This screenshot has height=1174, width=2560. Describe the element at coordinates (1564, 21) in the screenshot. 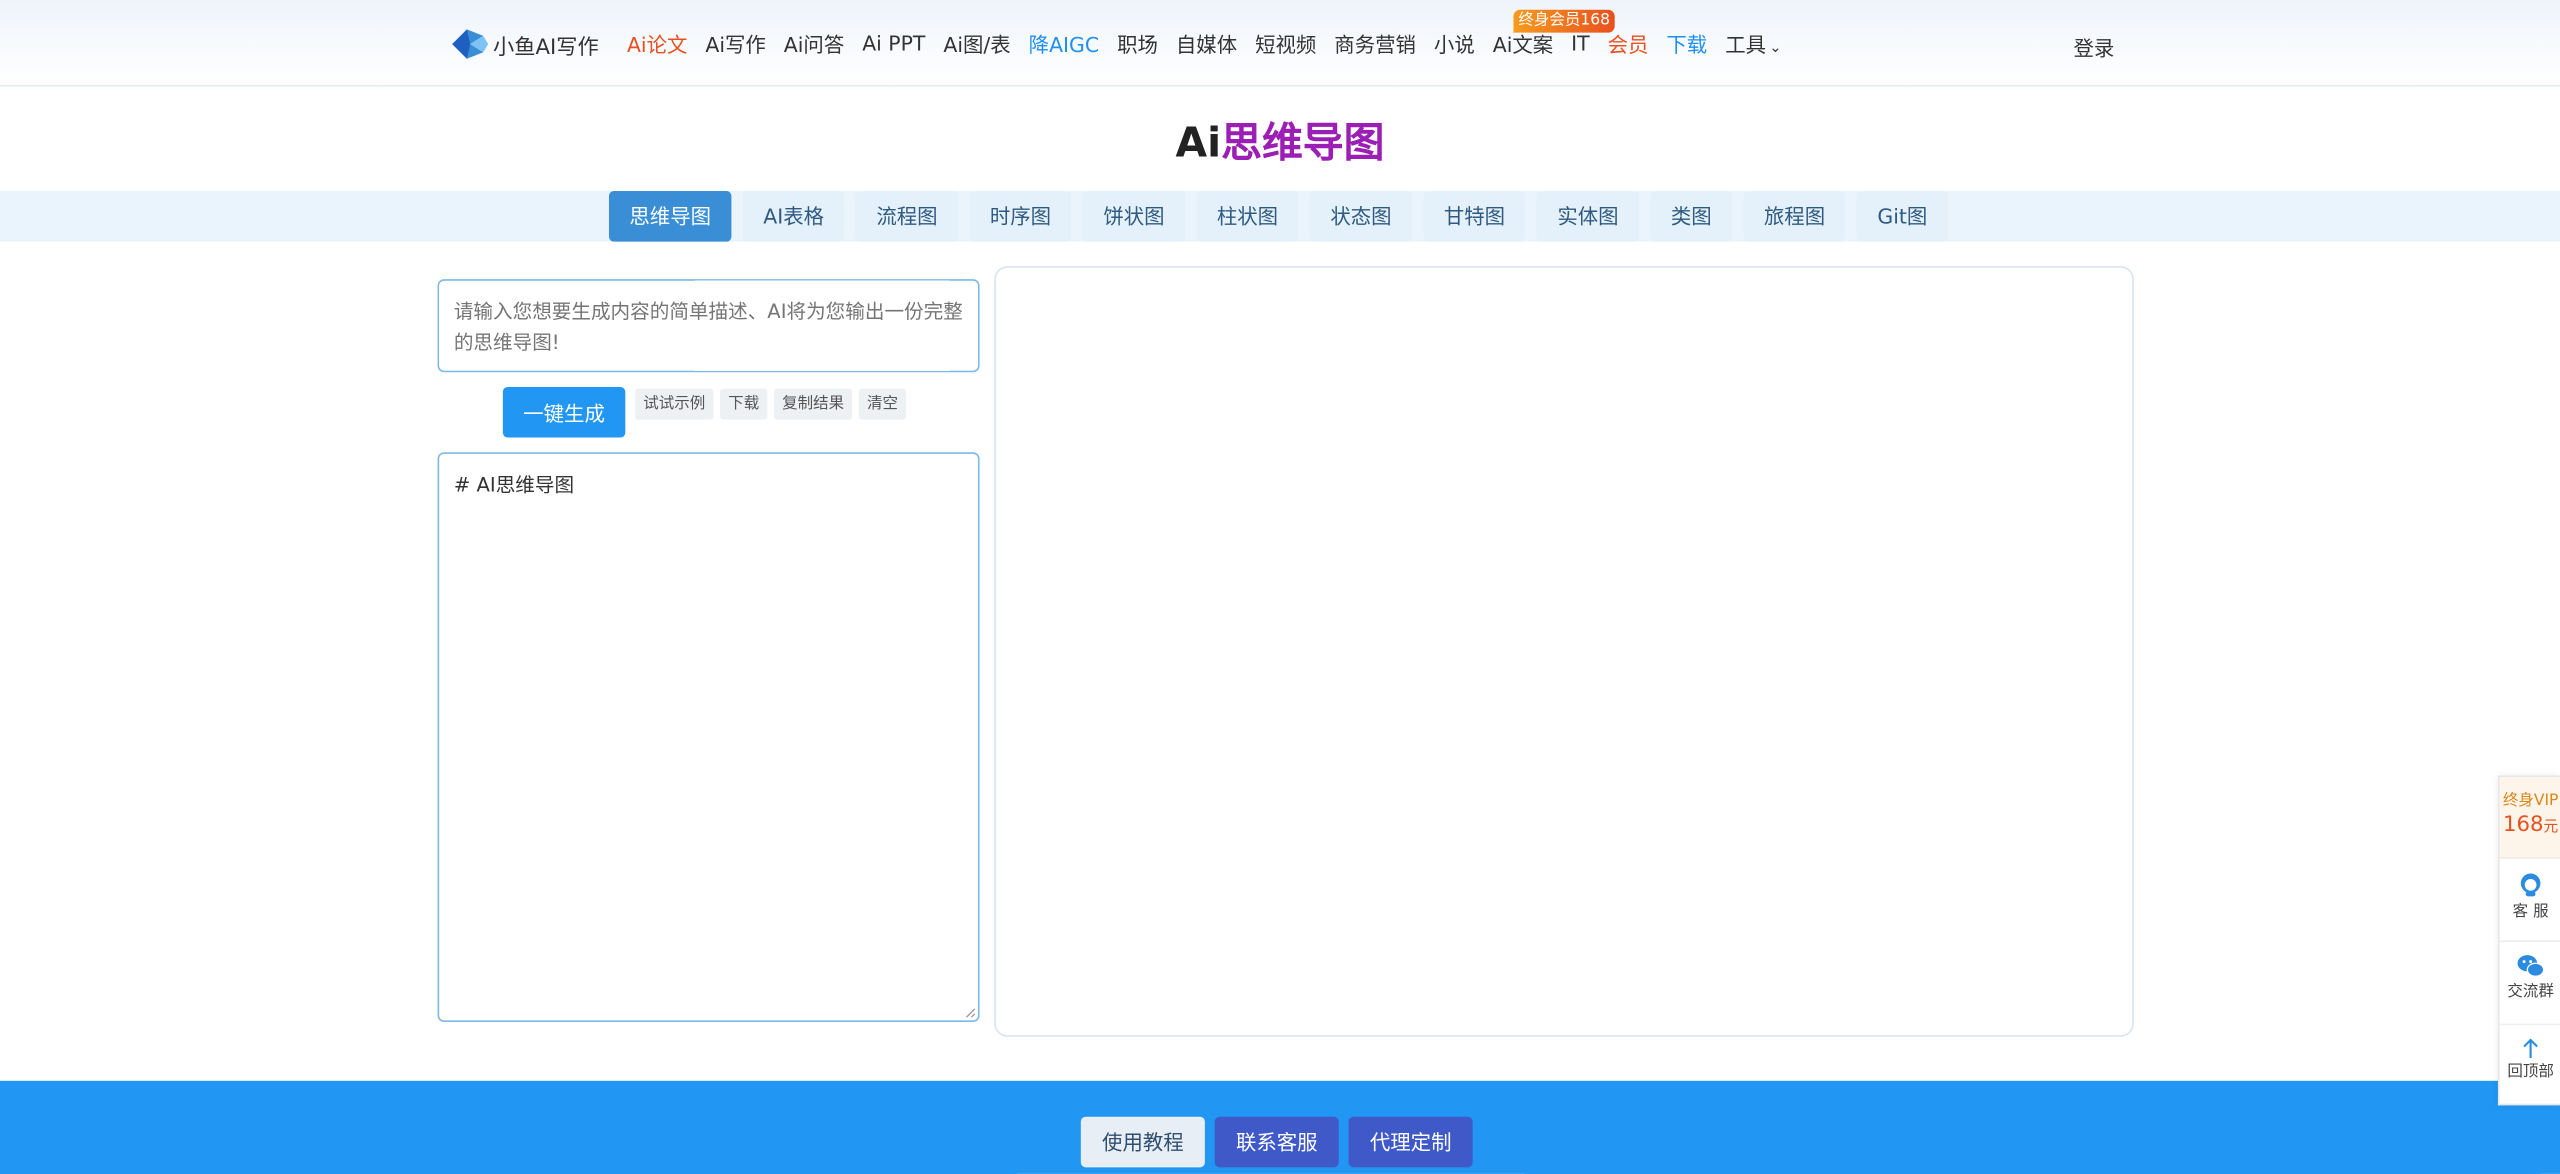

I see `vip-promo-badge: 终身会员168` at that location.